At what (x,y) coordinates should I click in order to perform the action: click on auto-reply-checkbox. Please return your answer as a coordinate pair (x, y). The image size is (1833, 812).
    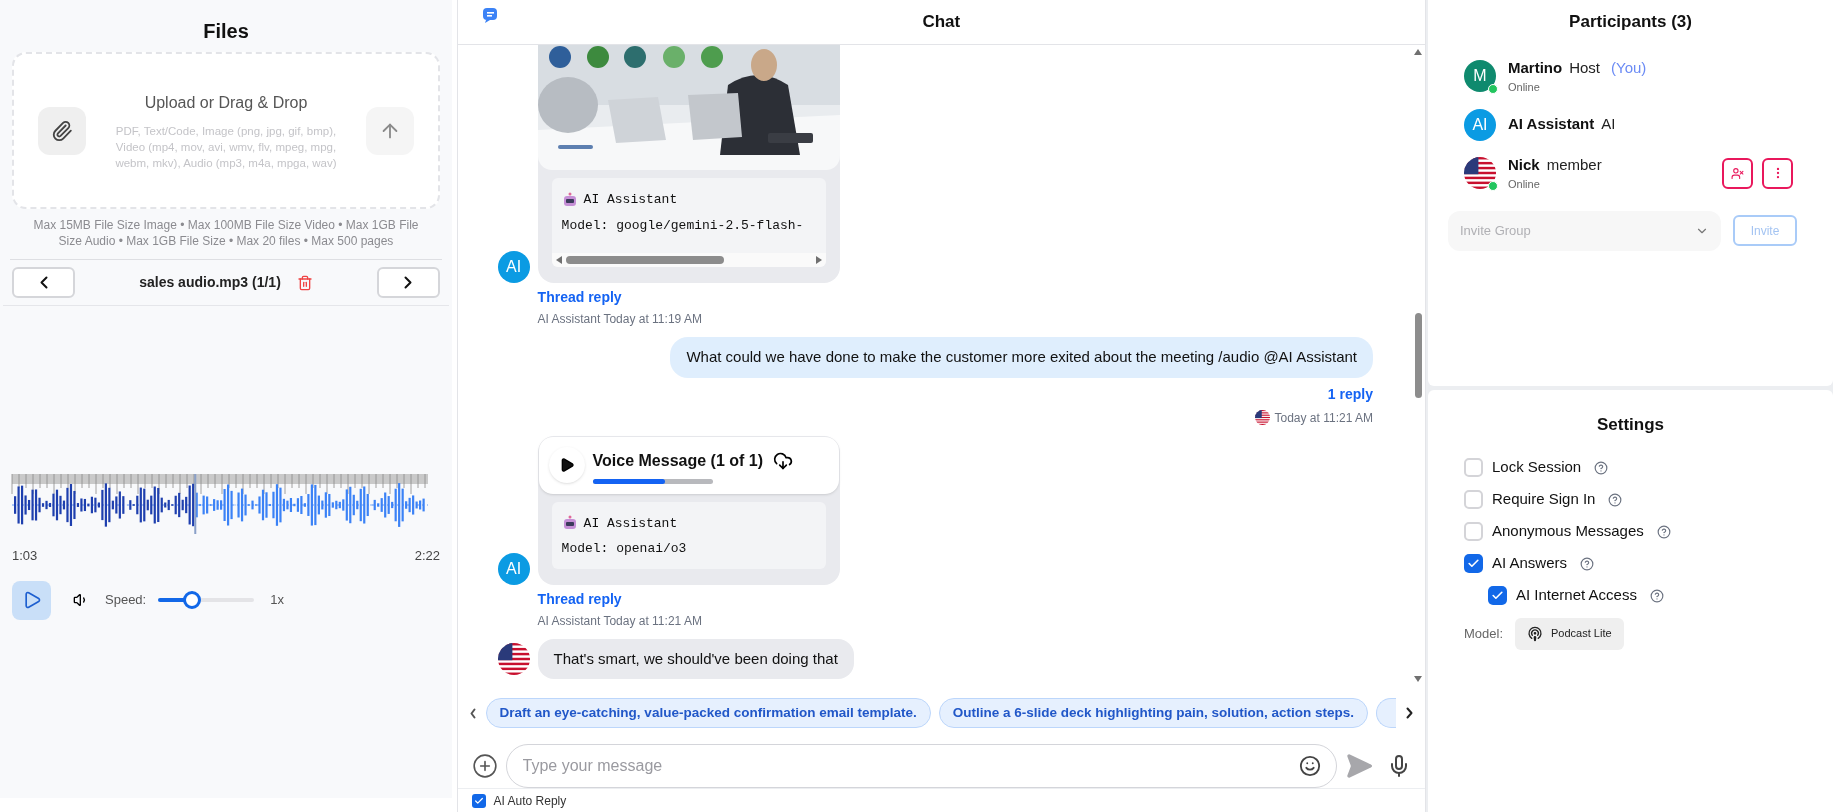
    Looking at the image, I should click on (478, 800).